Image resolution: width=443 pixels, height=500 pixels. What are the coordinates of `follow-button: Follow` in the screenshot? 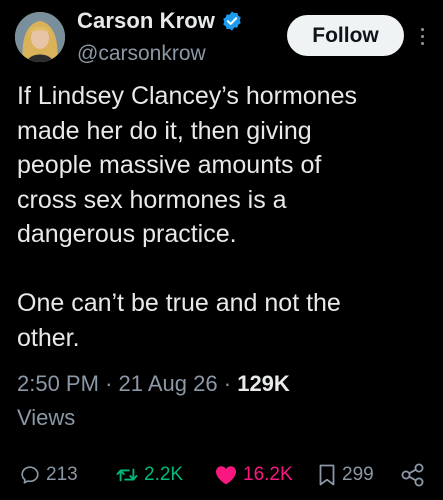 It's located at (345, 35).